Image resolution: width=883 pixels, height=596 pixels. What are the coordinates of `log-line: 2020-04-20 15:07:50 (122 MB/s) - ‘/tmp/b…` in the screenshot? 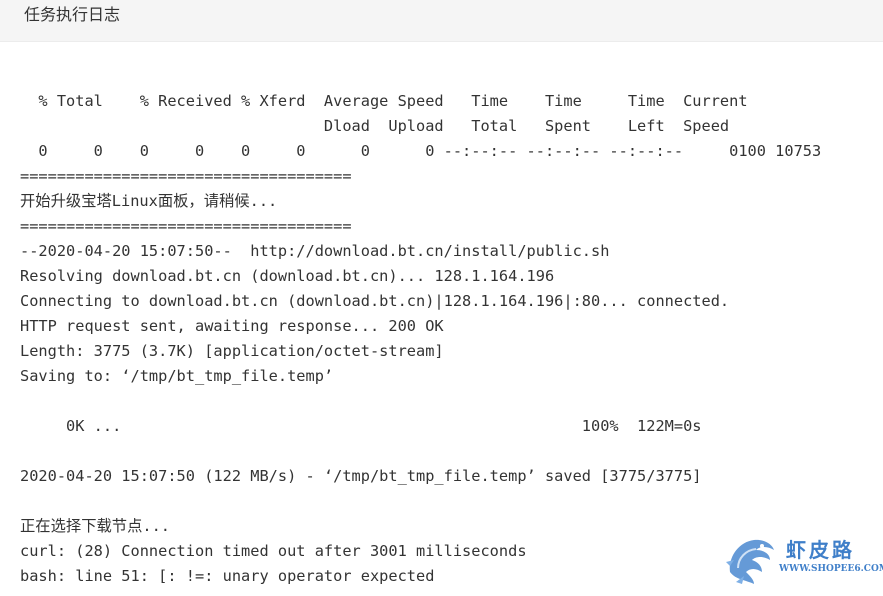 It's located at (361, 476).